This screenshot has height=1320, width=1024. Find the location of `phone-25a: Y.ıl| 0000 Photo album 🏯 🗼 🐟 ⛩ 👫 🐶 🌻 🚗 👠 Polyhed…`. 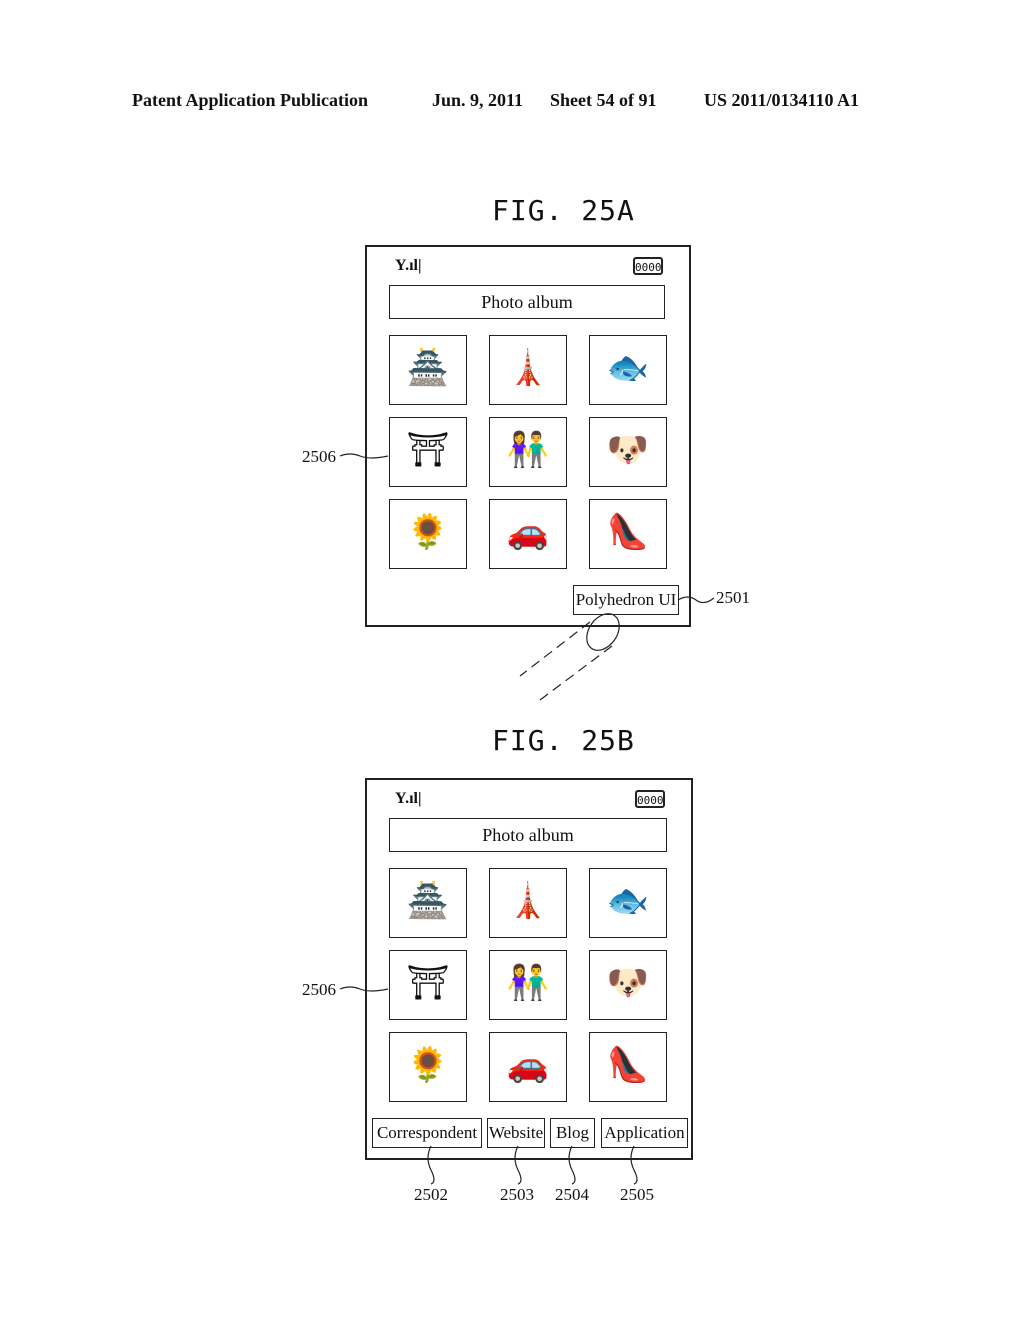

phone-25a: Y.ıl| 0000 Photo album 🏯 🗼 🐟 ⛩ 👫 🐶 🌻 🚗 👠 Polyhed… is located at coordinates (528, 436).